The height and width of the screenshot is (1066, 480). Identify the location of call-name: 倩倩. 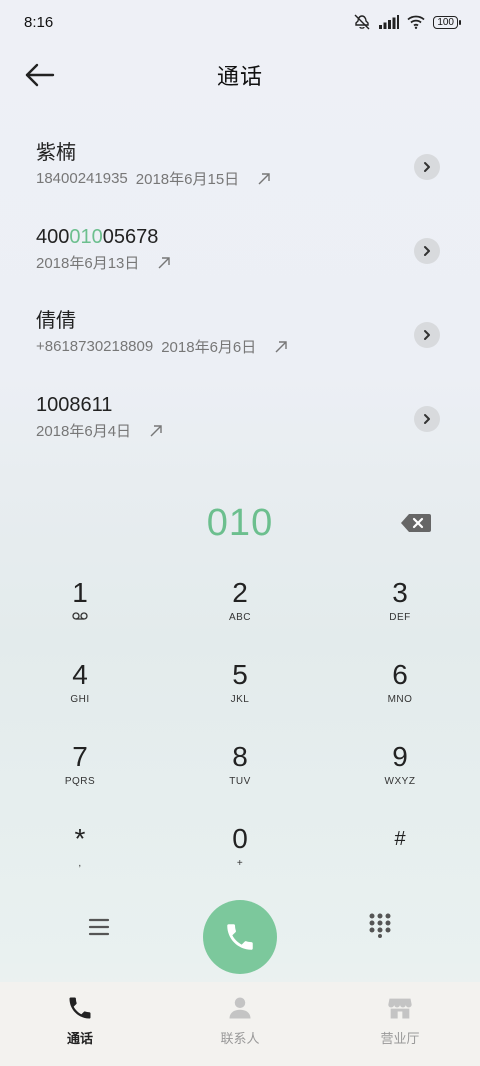
(56, 321).